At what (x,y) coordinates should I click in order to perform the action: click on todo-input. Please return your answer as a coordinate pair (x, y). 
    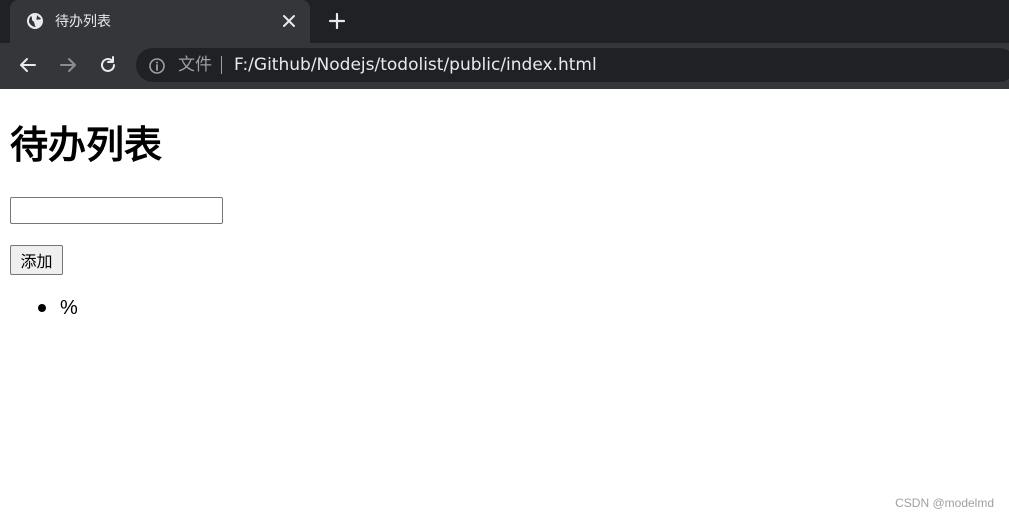
    Looking at the image, I should click on (116, 210).